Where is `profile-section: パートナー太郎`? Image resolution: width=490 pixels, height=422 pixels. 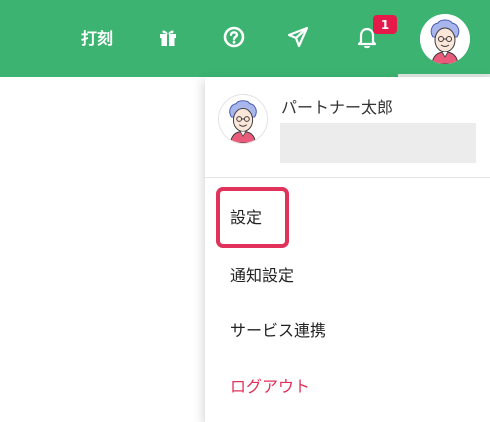
profile-section: パートナー太郎 is located at coordinates (347, 127).